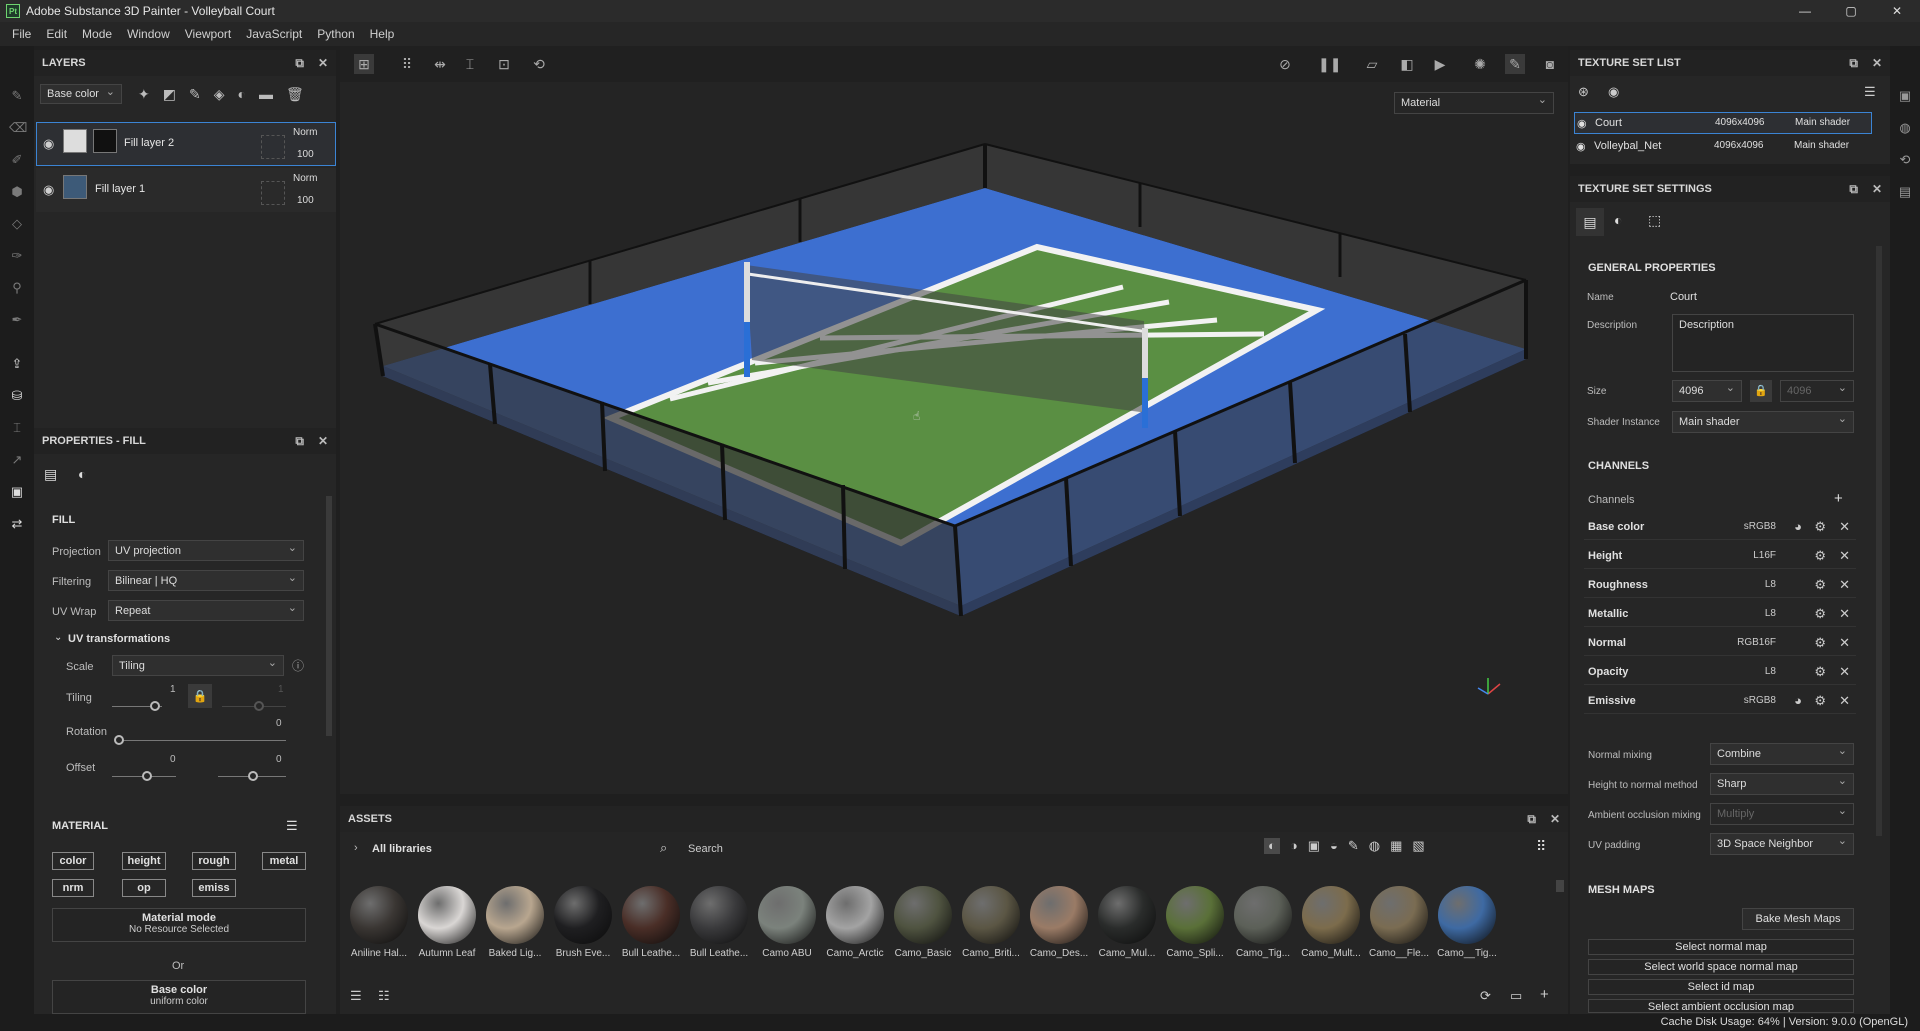 This screenshot has height=1031, width=1920. I want to click on channel-row: Emissive sRGB8 ◕ ⚙ ✕, so click(1720, 702).